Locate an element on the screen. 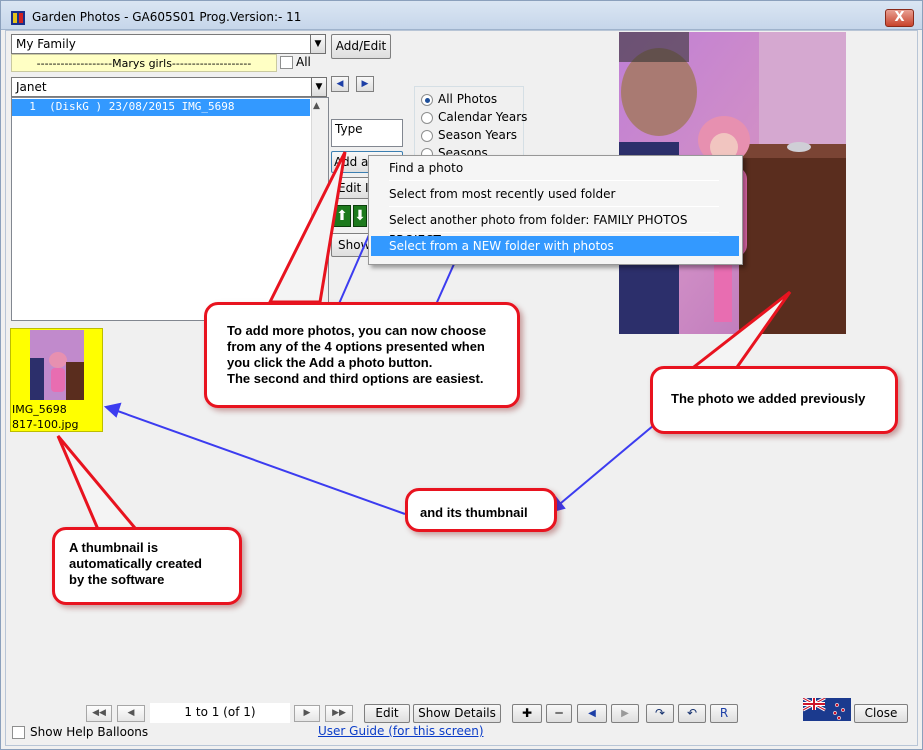 This screenshot has width=923, height=750. arrowhead-thumbnail is located at coordinates (112, 410).